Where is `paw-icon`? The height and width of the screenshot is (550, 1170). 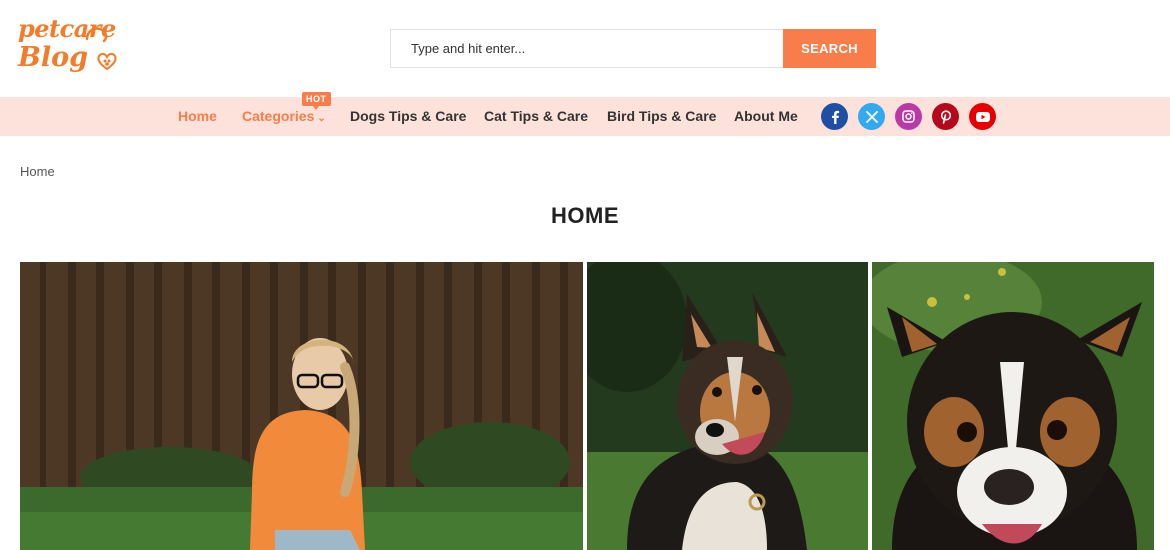
paw-icon is located at coordinates (96, 35).